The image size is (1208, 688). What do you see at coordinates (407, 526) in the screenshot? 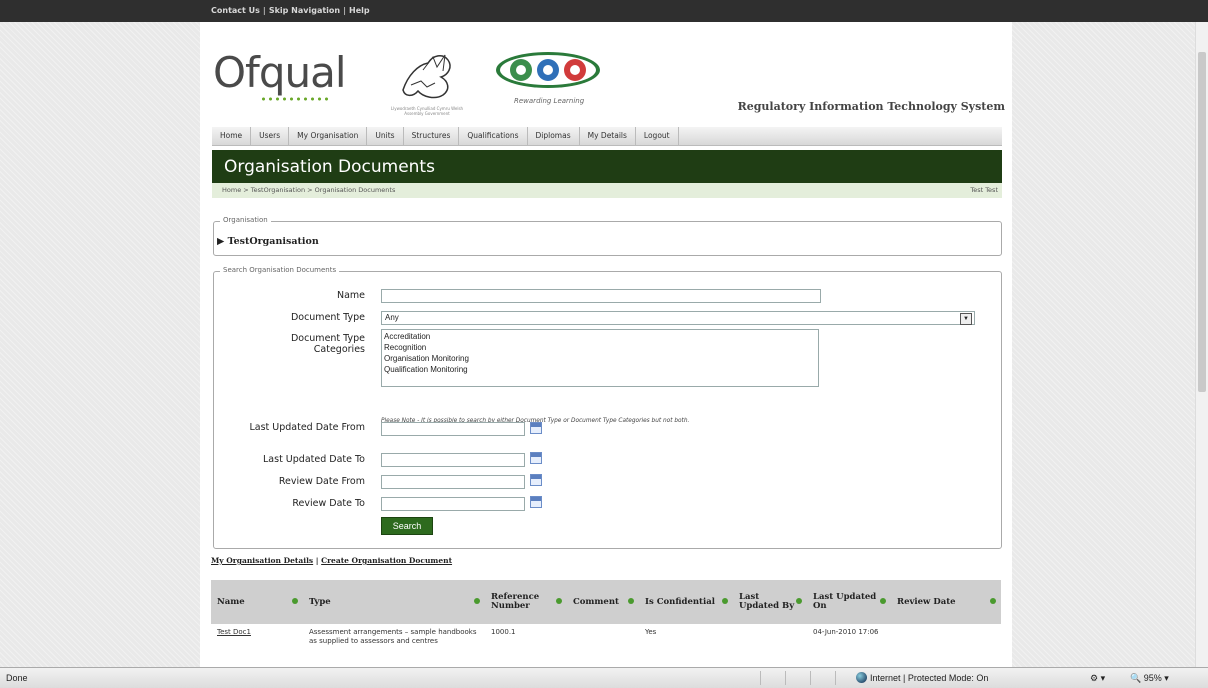
I see `search-button: Search` at bounding box center [407, 526].